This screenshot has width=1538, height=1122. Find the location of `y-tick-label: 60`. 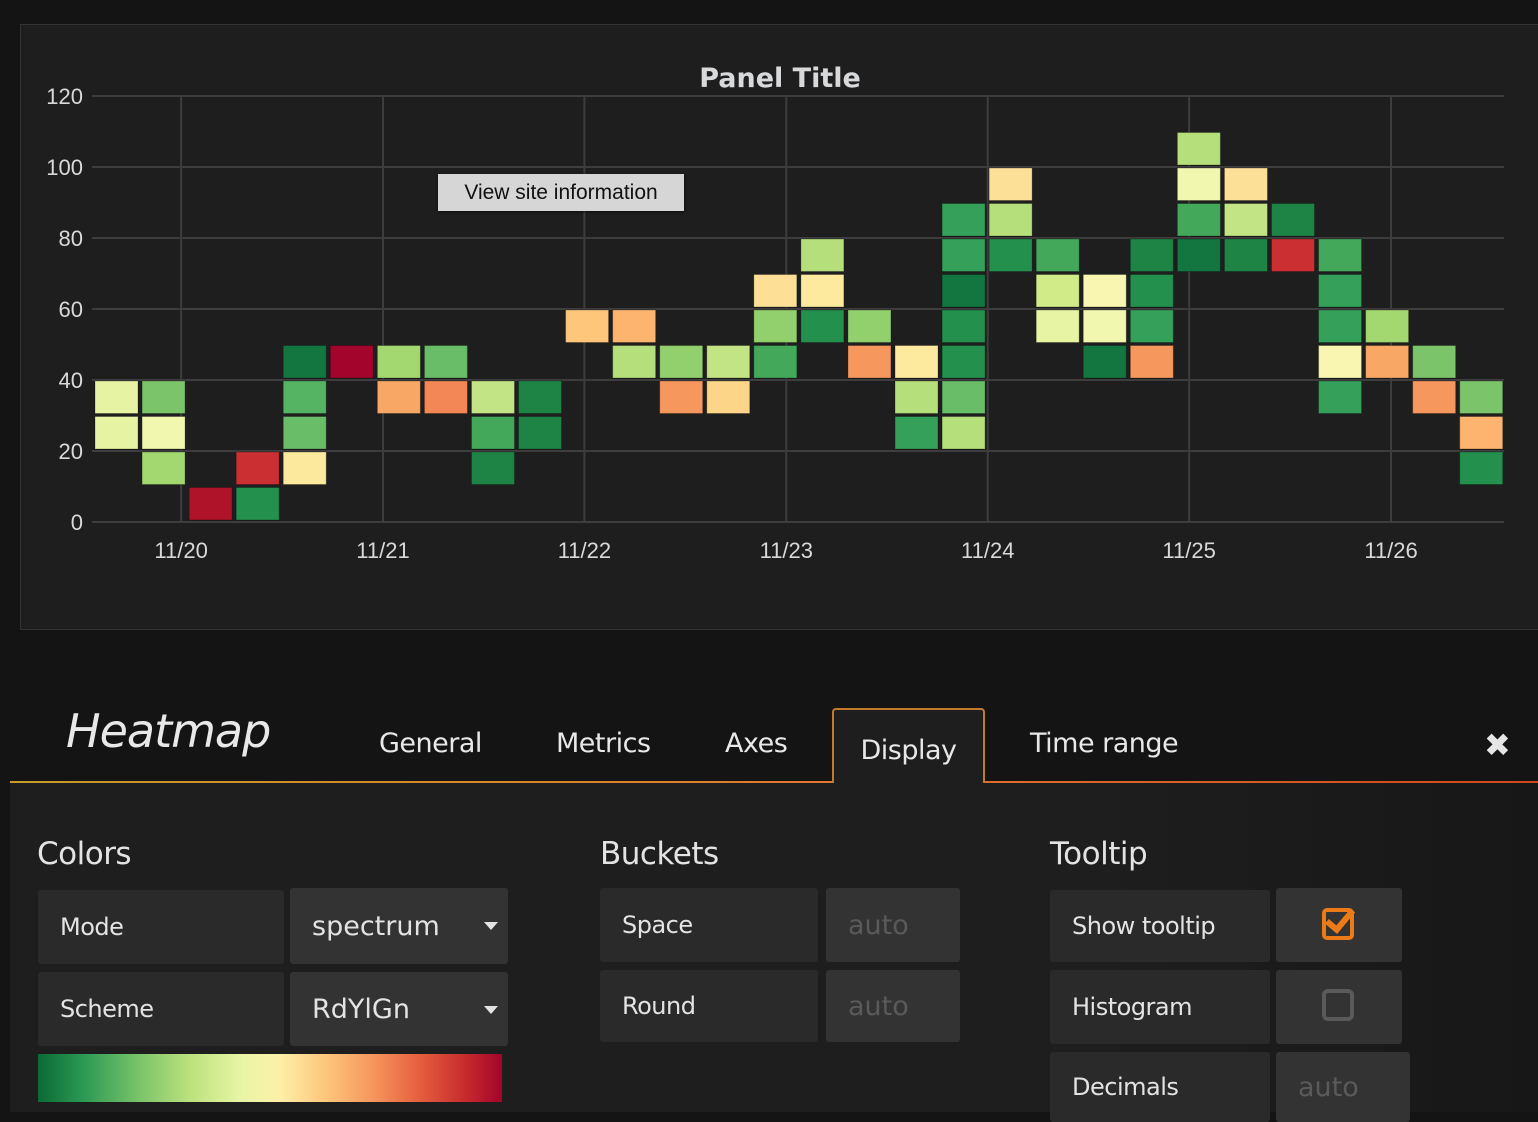

y-tick-label: 60 is located at coordinates (71, 309).